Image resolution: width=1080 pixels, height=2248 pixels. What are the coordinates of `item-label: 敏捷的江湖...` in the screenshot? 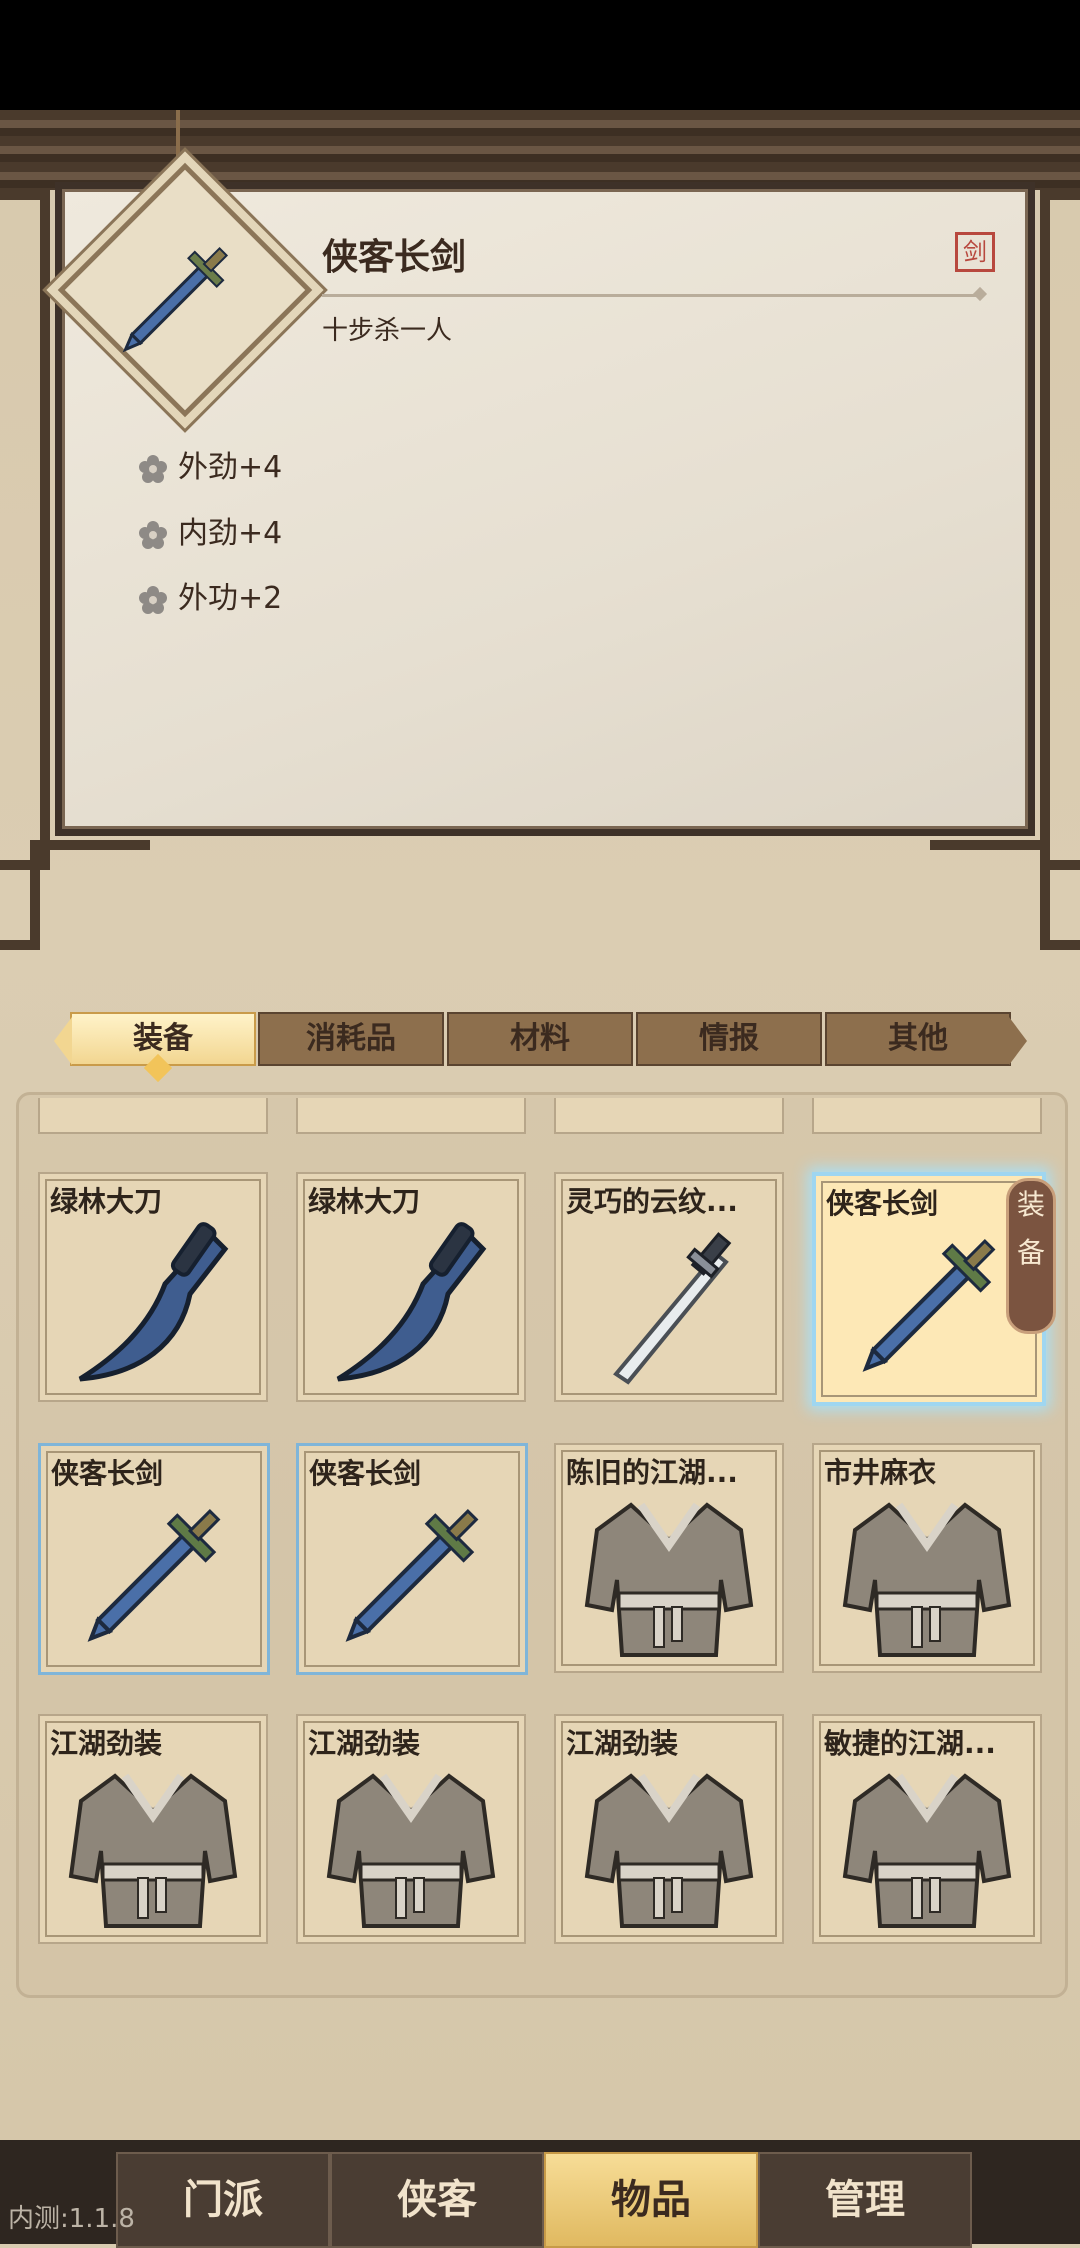 It's located at (910, 1743).